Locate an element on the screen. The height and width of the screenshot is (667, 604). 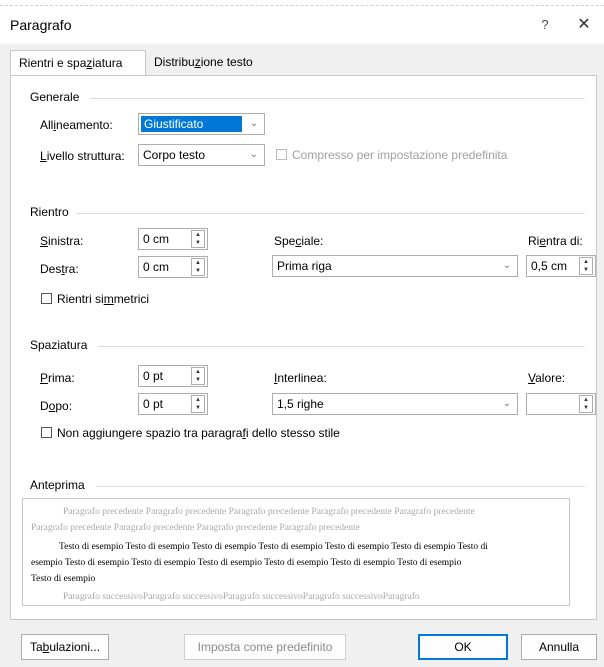
allineamento-post: neamento: is located at coordinates (84, 125).